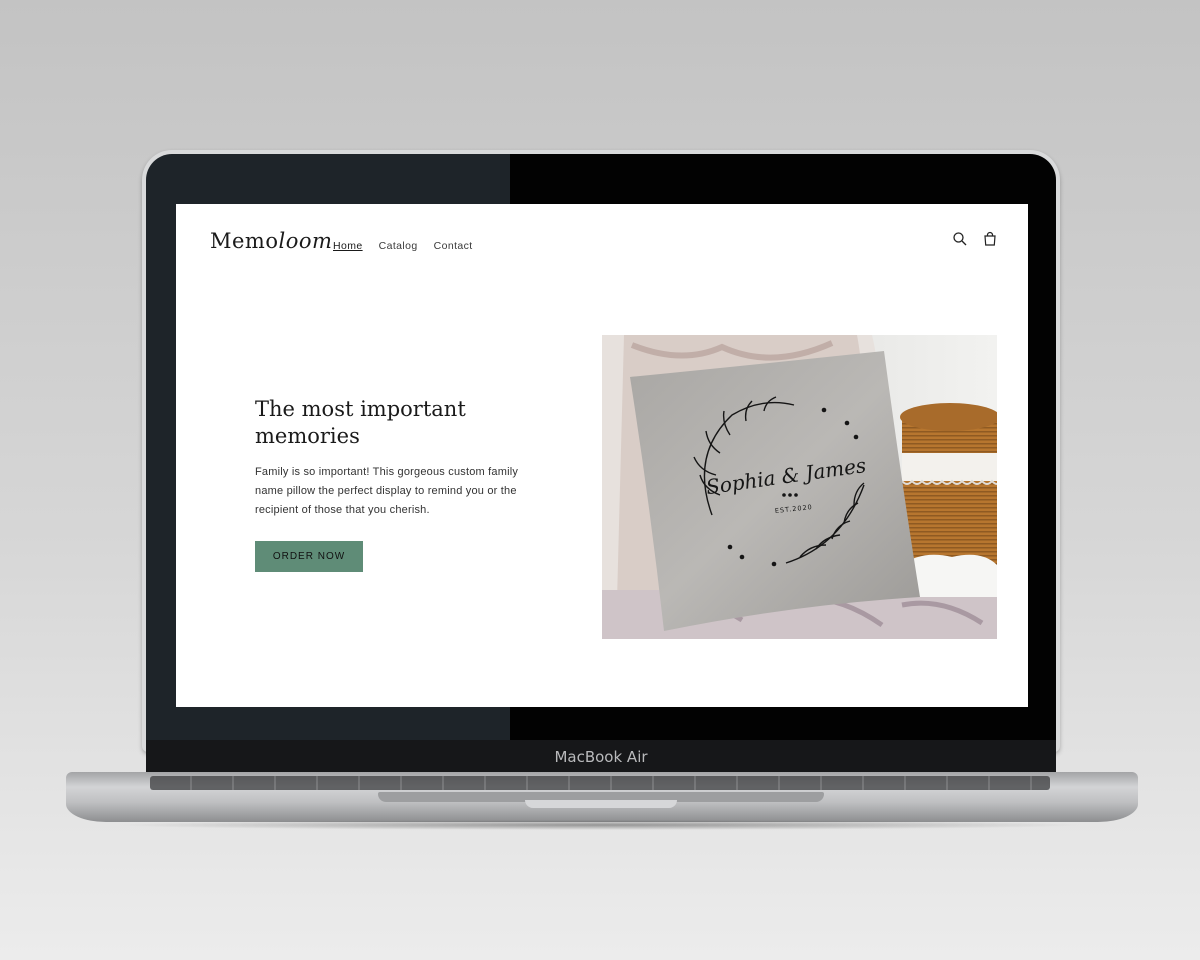 This screenshot has width=1200, height=960. What do you see at coordinates (244, 241) in the screenshot?
I see `logo-main: Memo` at bounding box center [244, 241].